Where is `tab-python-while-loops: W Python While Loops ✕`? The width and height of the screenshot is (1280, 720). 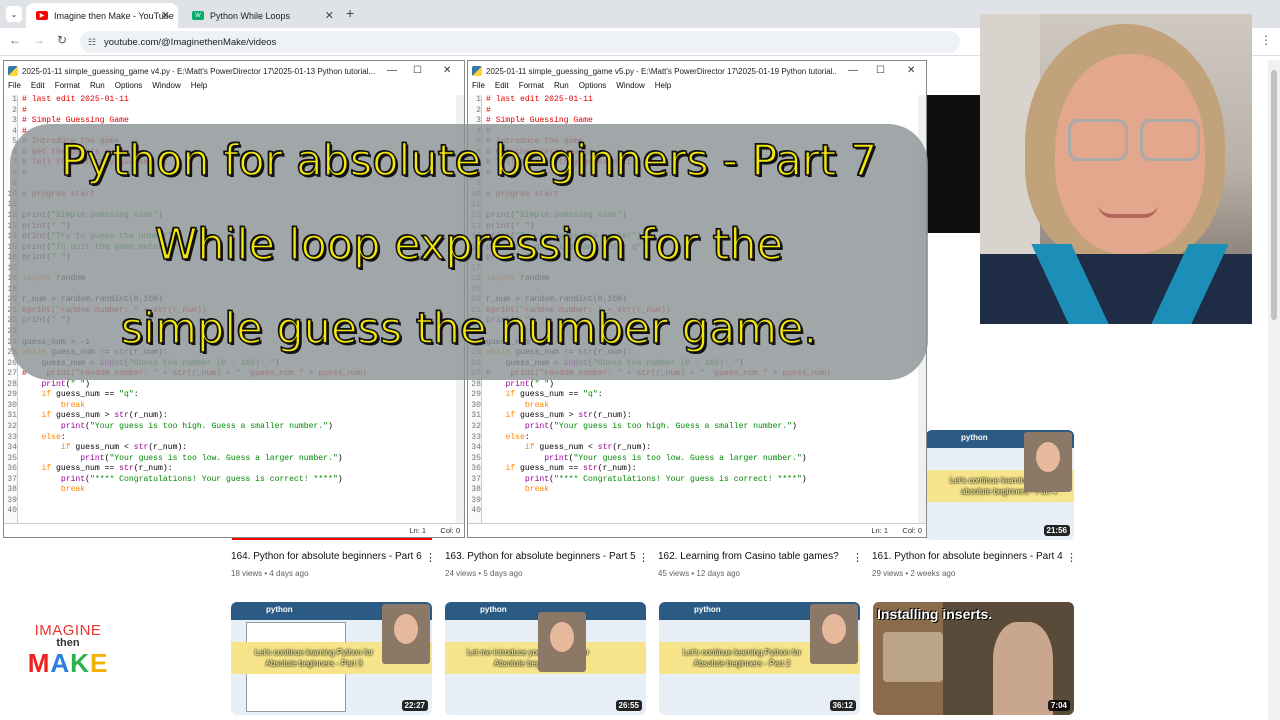
tab-python-while-loops: W Python While Loops ✕ is located at coordinates (262, 15).